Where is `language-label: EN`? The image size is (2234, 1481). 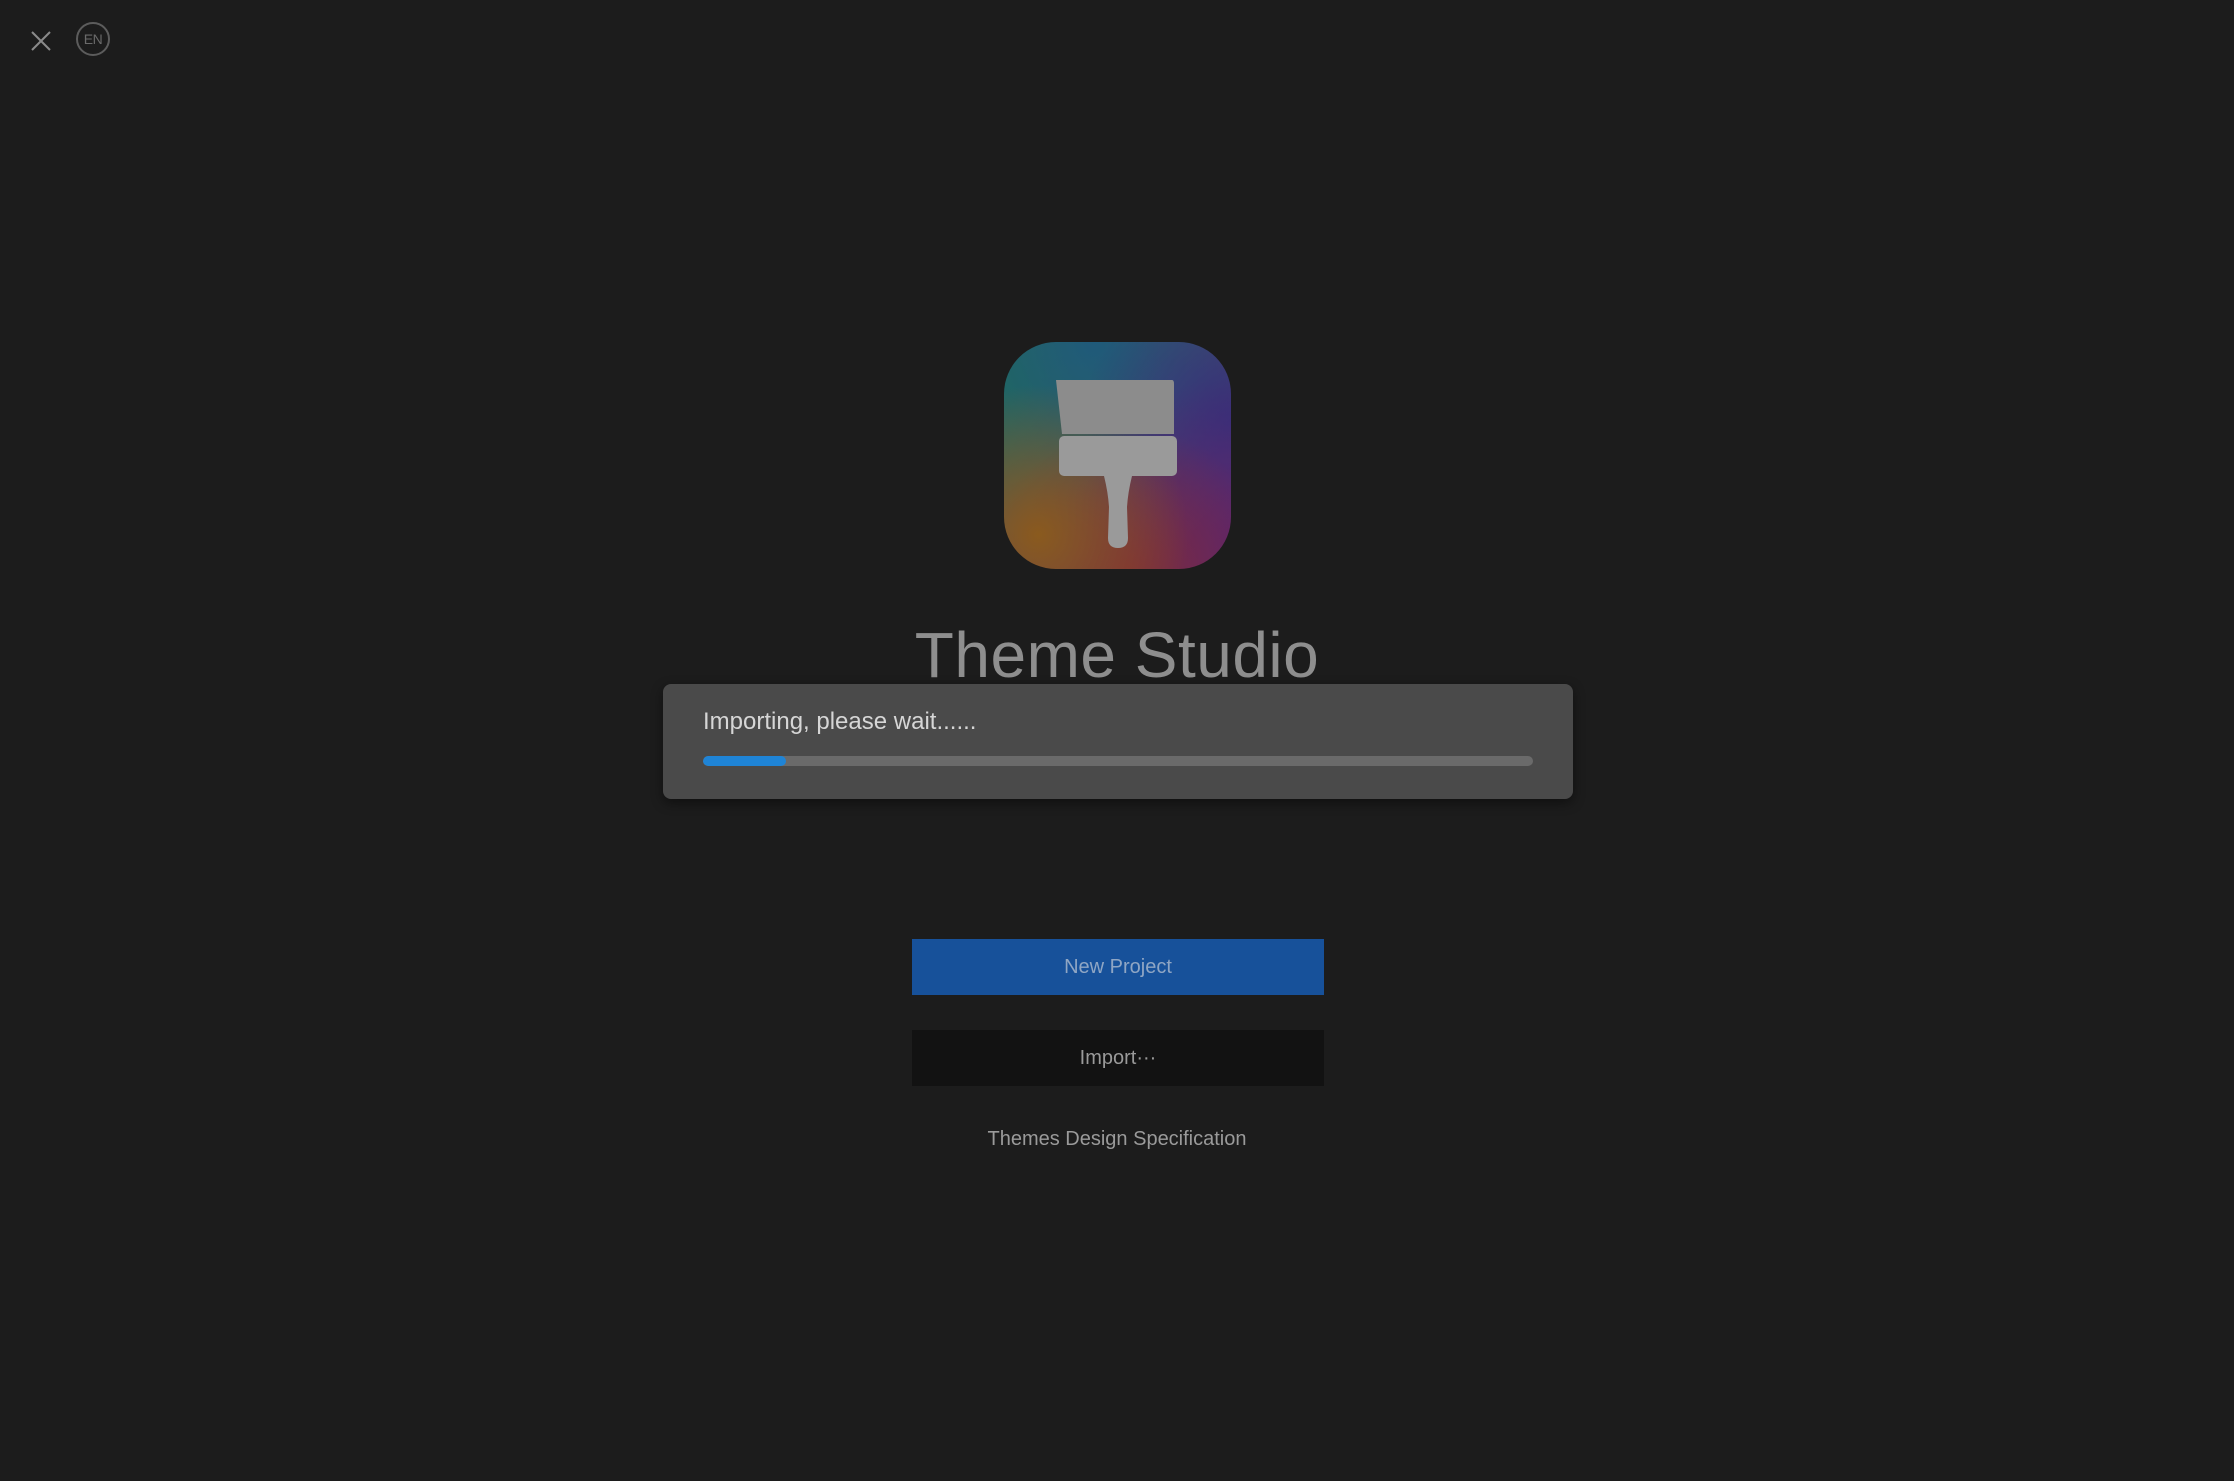
language-label: EN is located at coordinates (93, 39).